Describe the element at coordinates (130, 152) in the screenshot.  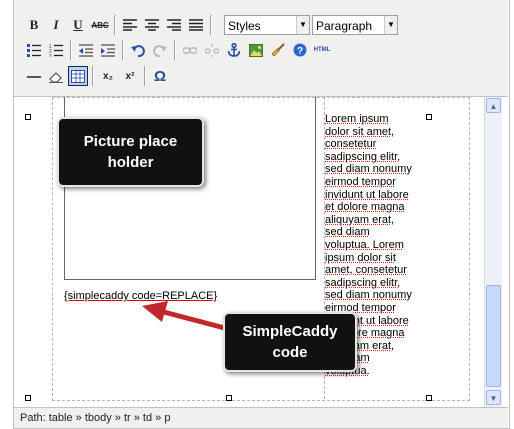
I see `picture-placeholder-callout: Picture place holder` at that location.